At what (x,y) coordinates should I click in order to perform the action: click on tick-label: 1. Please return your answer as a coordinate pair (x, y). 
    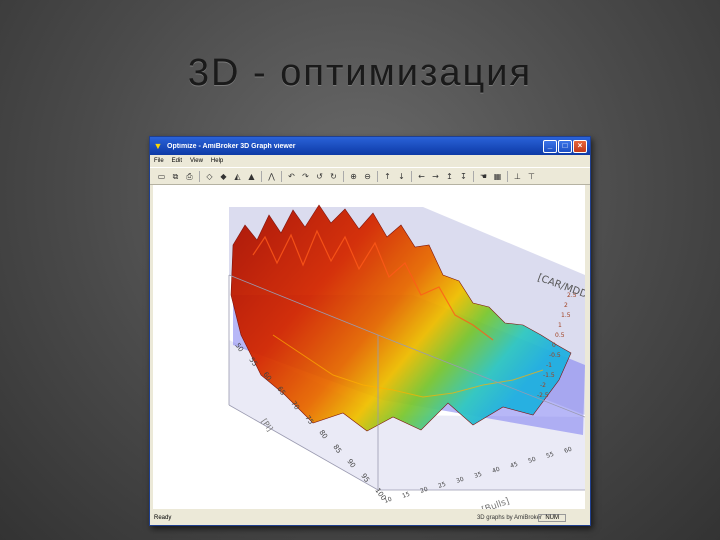
    Looking at the image, I should click on (560, 325).